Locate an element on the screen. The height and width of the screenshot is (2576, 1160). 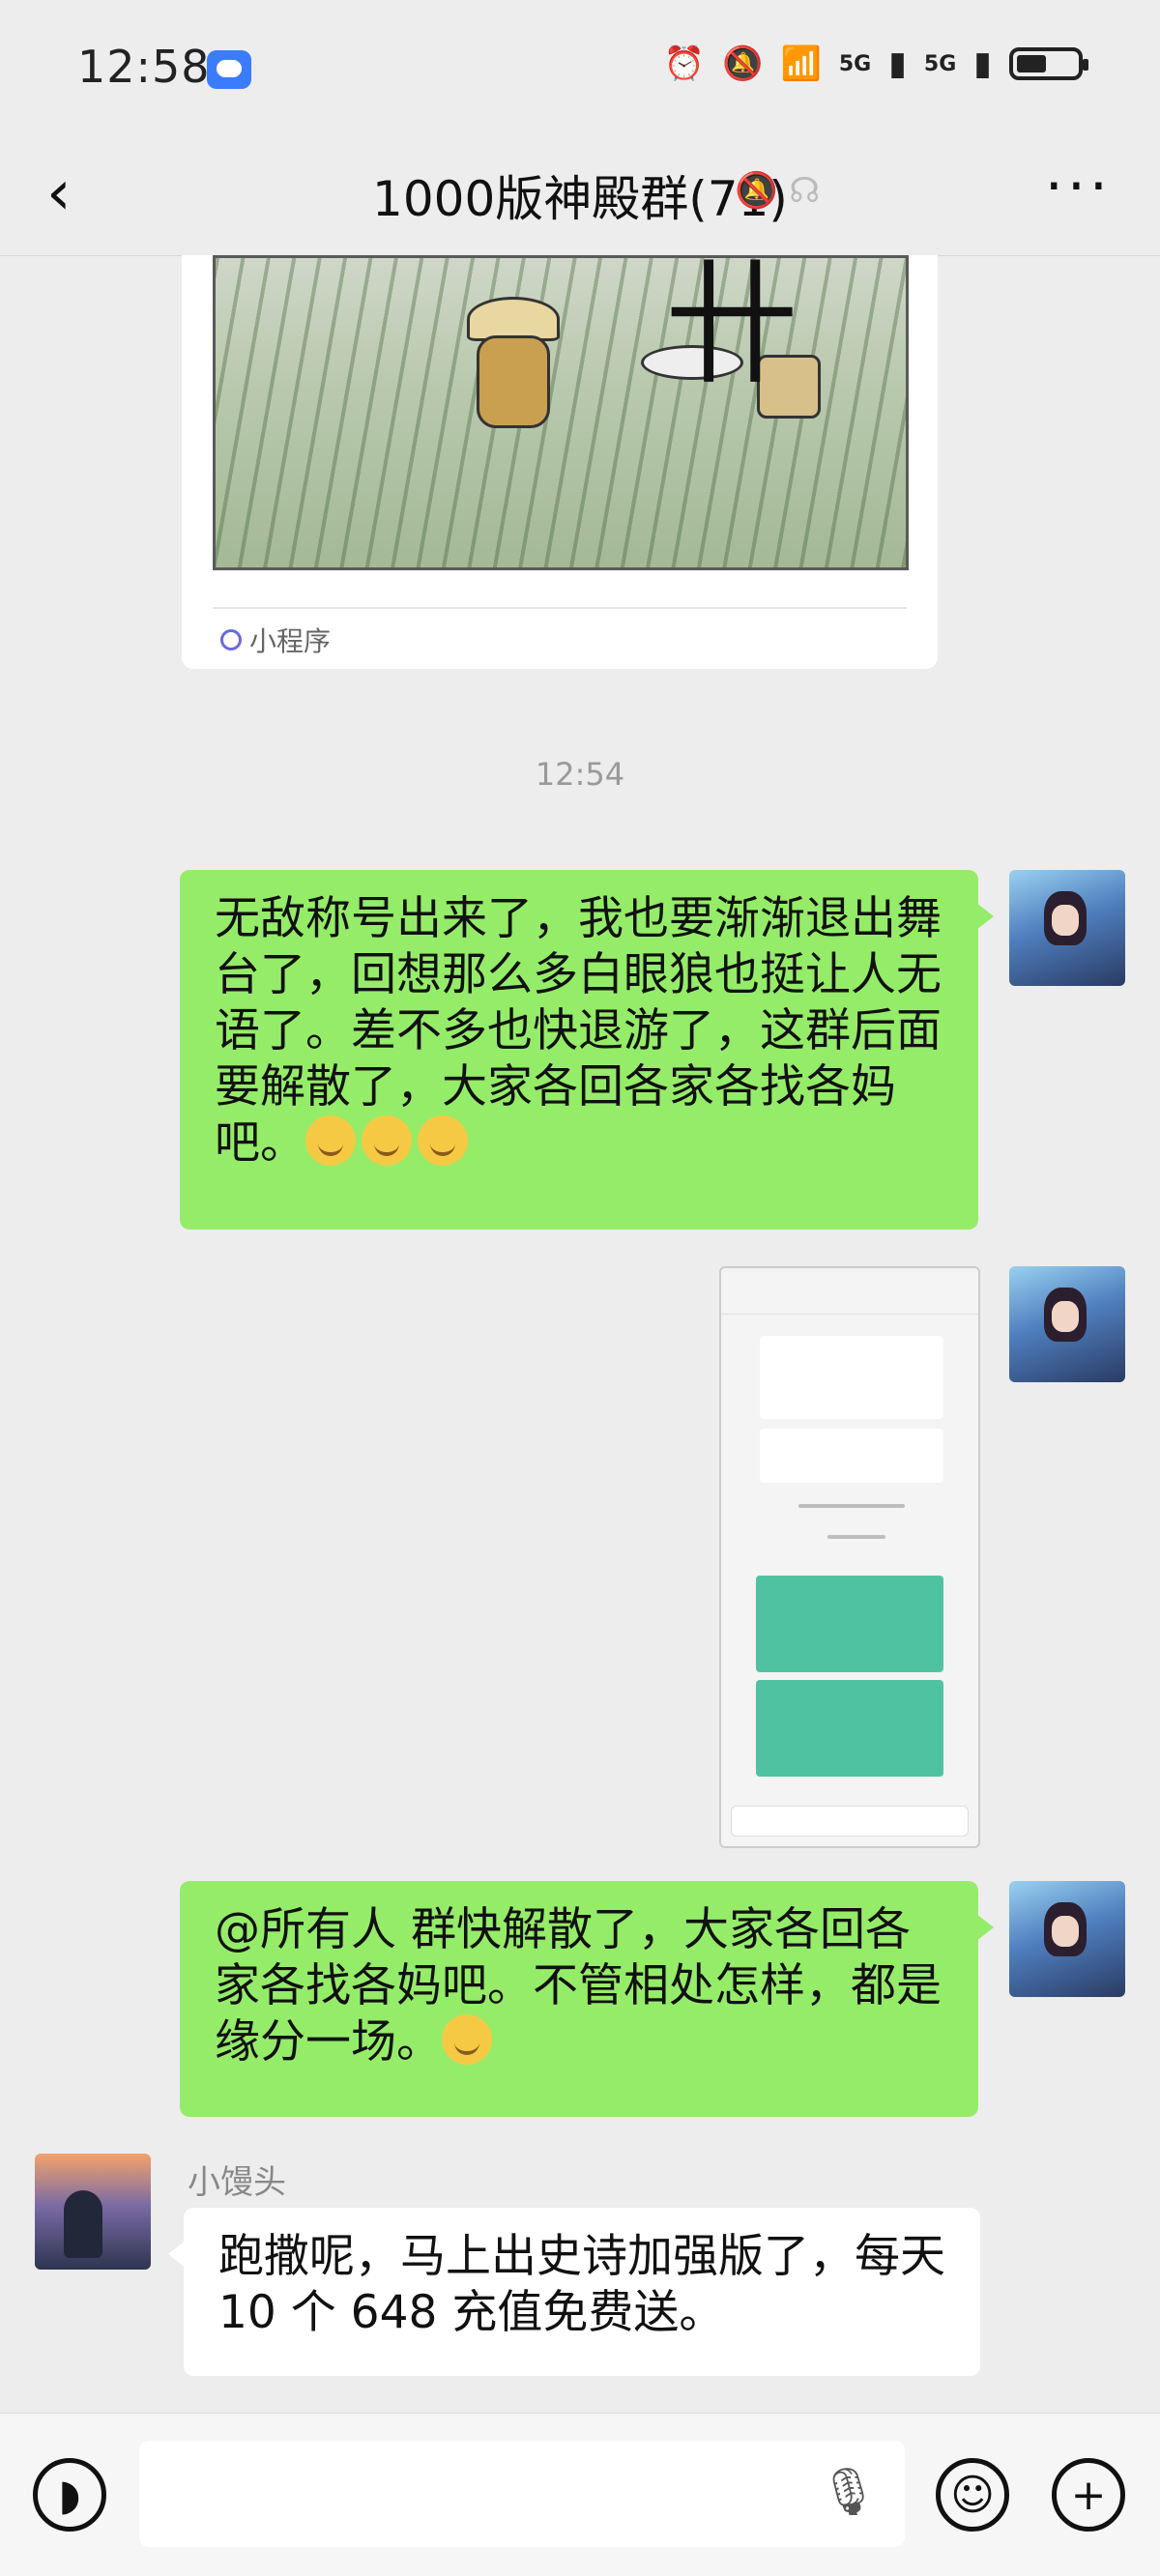
signal-bars-1-icon: ▮ is located at coordinates (898, 63).